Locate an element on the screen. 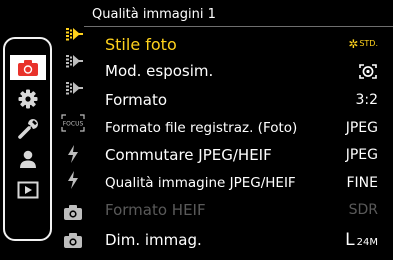  menu-item-formato: Formato 3:2 is located at coordinates (242, 100).